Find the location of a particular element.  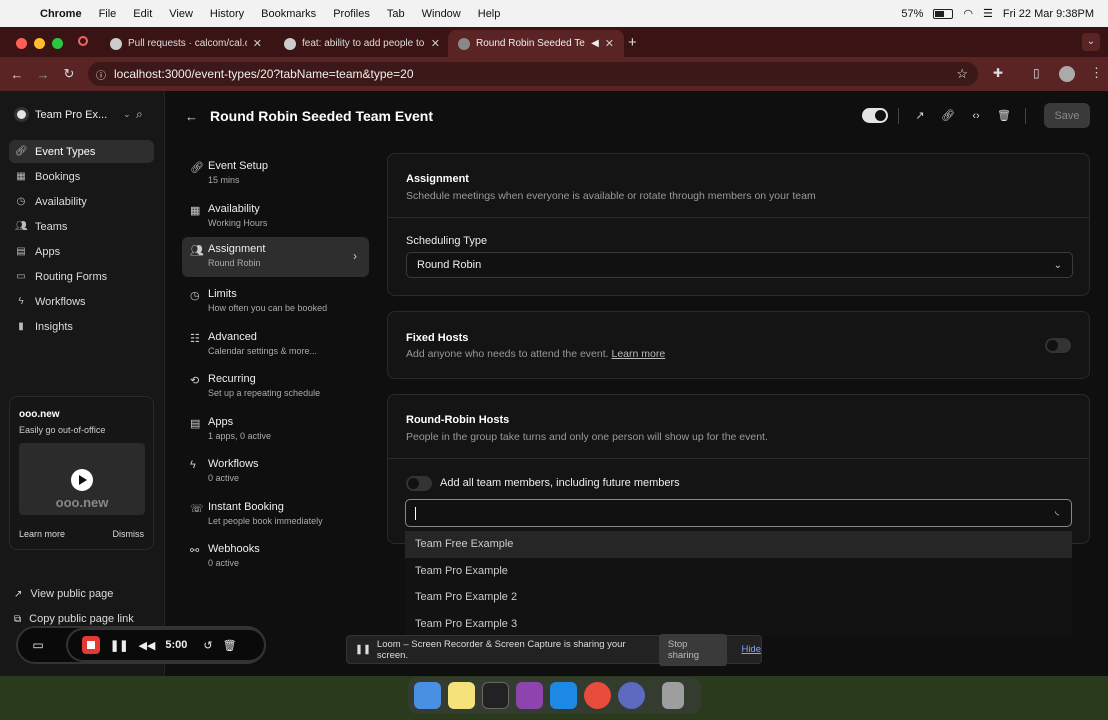

linear-icon is located at coordinates (631, 695).